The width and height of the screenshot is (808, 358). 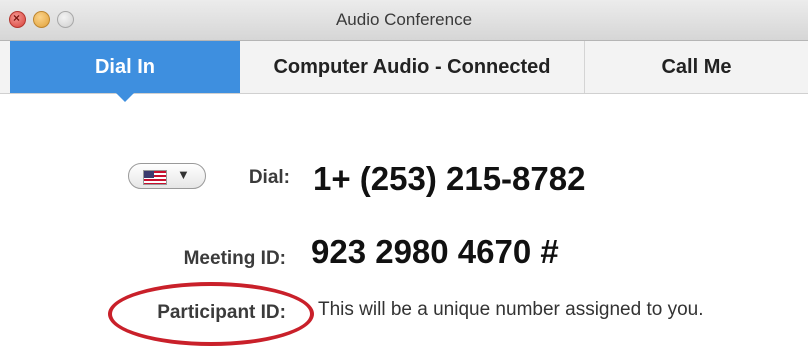 I want to click on window-title: Audio Conference, so click(x=404, y=19).